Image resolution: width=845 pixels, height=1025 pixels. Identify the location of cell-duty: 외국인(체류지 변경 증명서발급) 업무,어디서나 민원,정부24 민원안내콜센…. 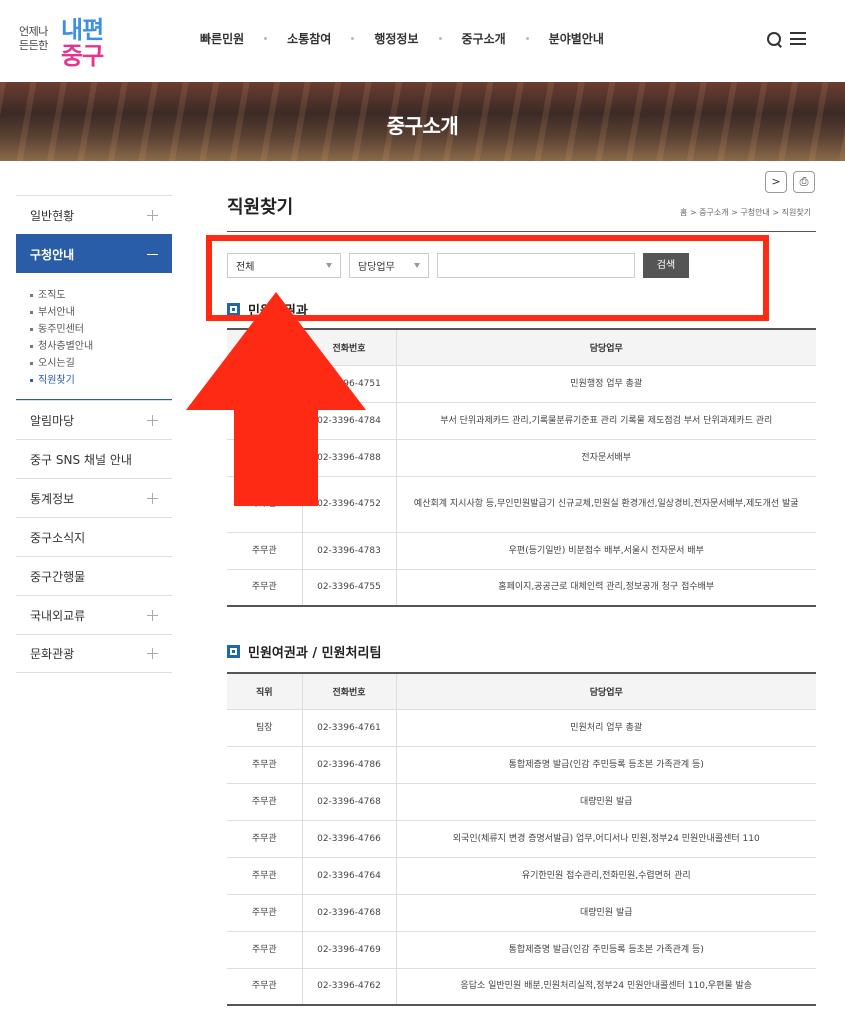
(605, 839).